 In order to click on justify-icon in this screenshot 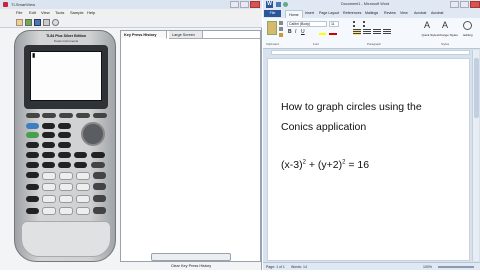, I will do `click(387, 32)`.